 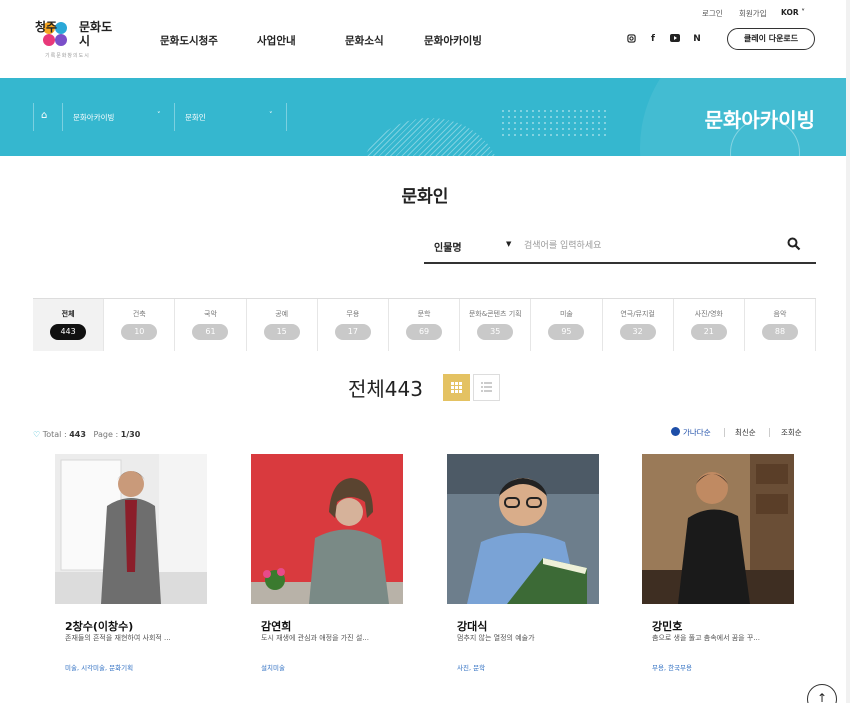 What do you see at coordinates (56, 434) in the screenshot?
I see `total-label: Total :` at bounding box center [56, 434].